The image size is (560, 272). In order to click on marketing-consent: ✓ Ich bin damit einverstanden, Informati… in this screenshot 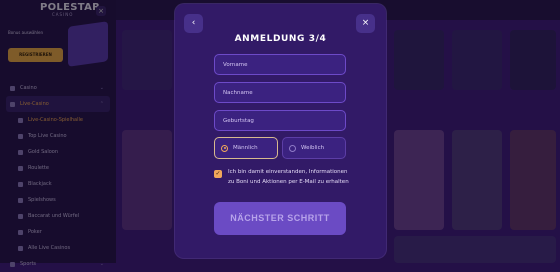, I will do `click(281, 177)`.